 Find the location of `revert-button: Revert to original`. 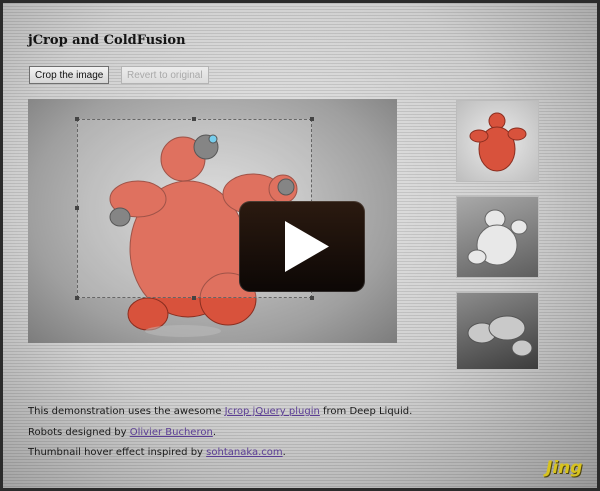

revert-button: Revert to original is located at coordinates (165, 75).